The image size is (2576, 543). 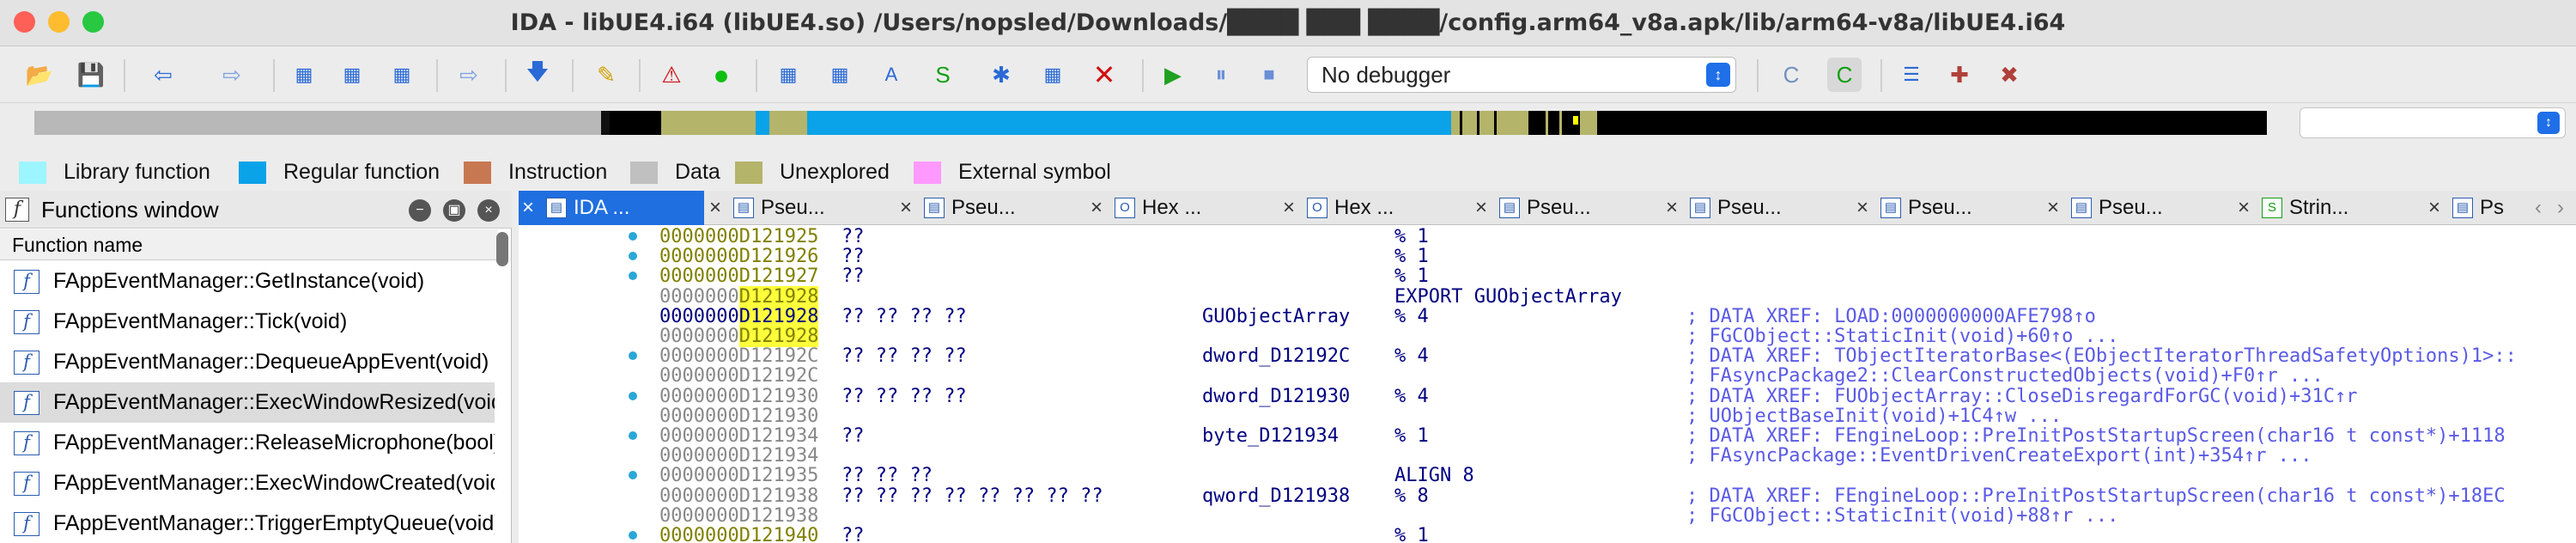 What do you see at coordinates (1104, 75) in the screenshot?
I see `delete-icon: ✕` at bounding box center [1104, 75].